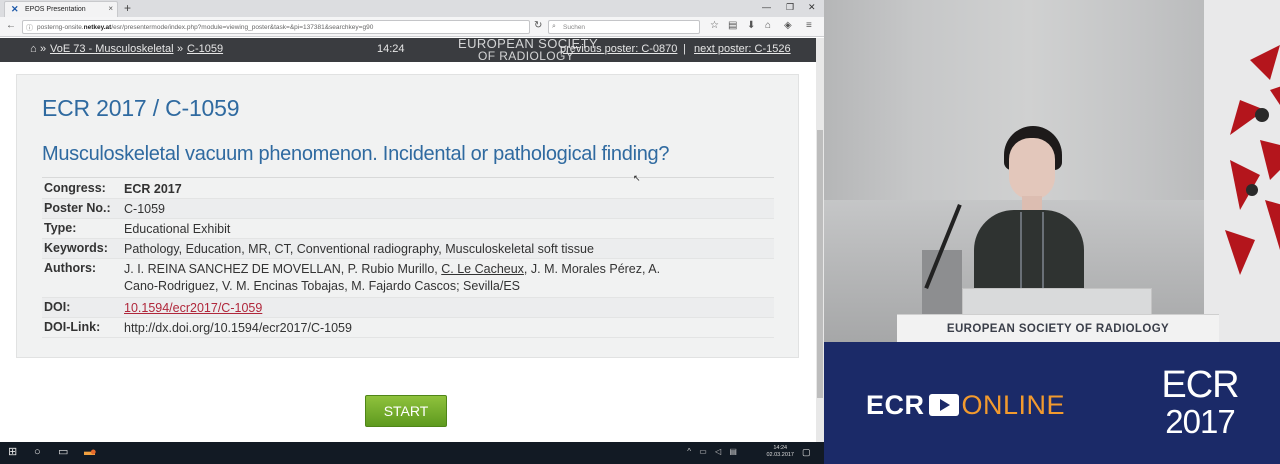 Image resolution: width=1280 pixels, height=464 pixels. What do you see at coordinates (780, 455) in the screenshot?
I see `taskbar-date: 02.03.2017` at bounding box center [780, 455].